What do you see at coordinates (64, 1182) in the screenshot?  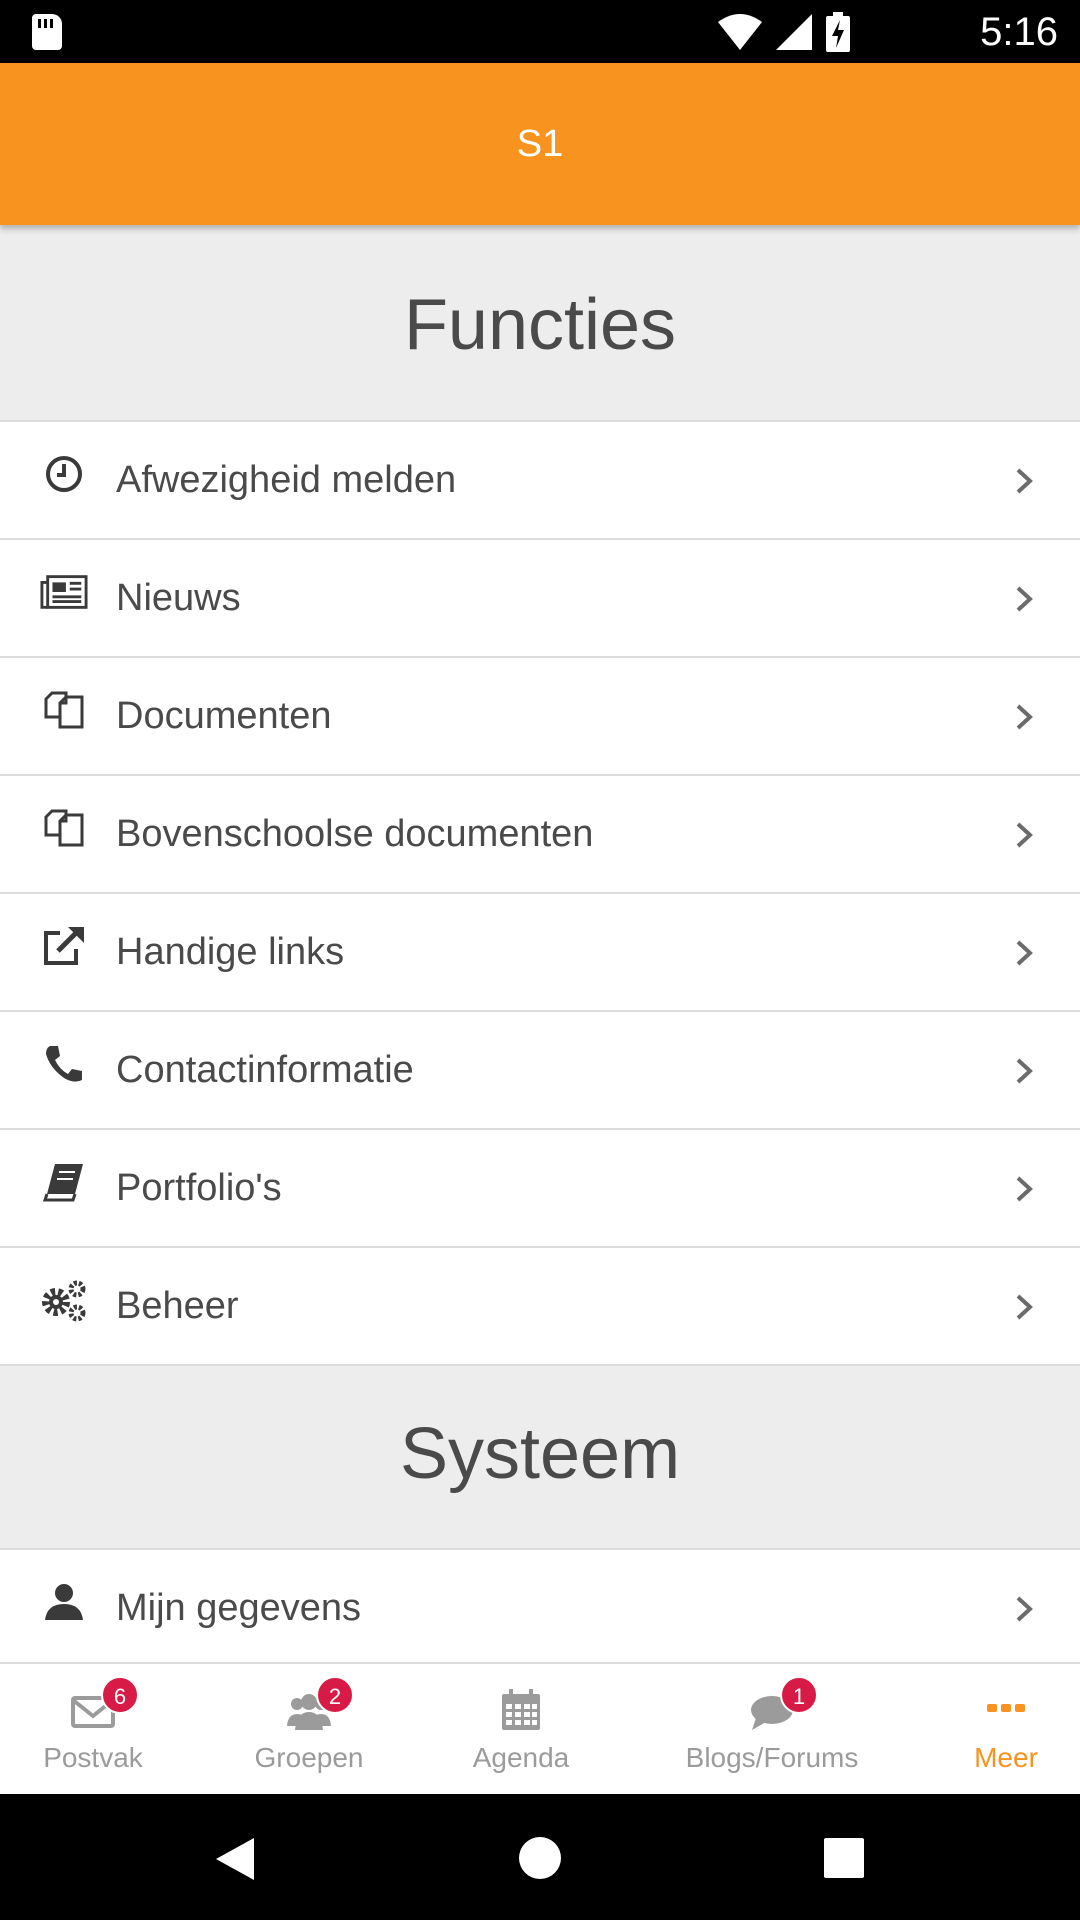 I see `book-icon` at bounding box center [64, 1182].